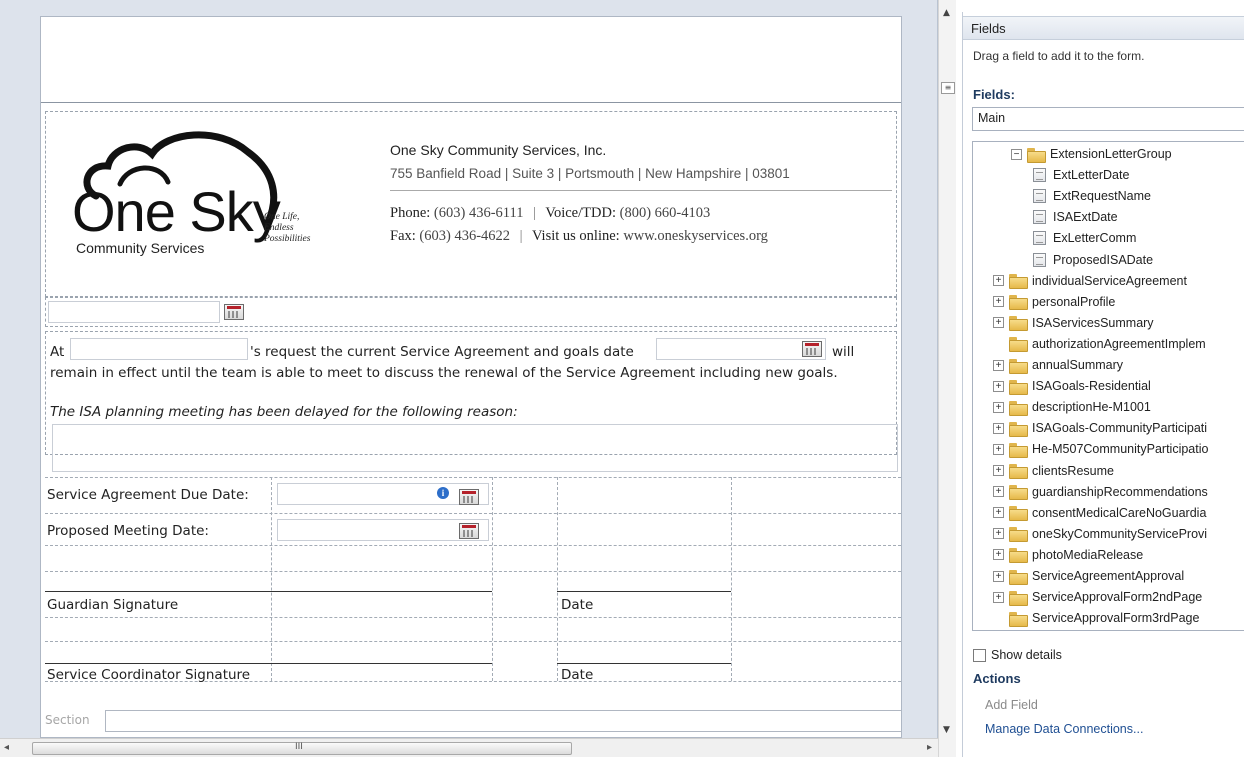 The image size is (1244, 757). Describe the element at coordinates (946, 730) in the screenshot. I see `scroll-down-icon: ▼` at that location.